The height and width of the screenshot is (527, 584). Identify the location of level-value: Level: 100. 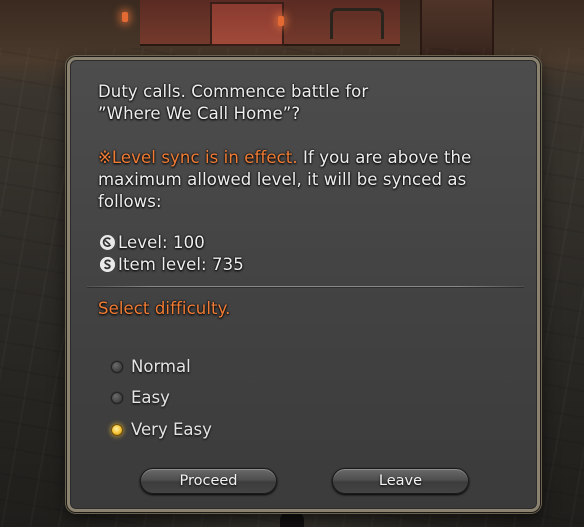
(161, 242).